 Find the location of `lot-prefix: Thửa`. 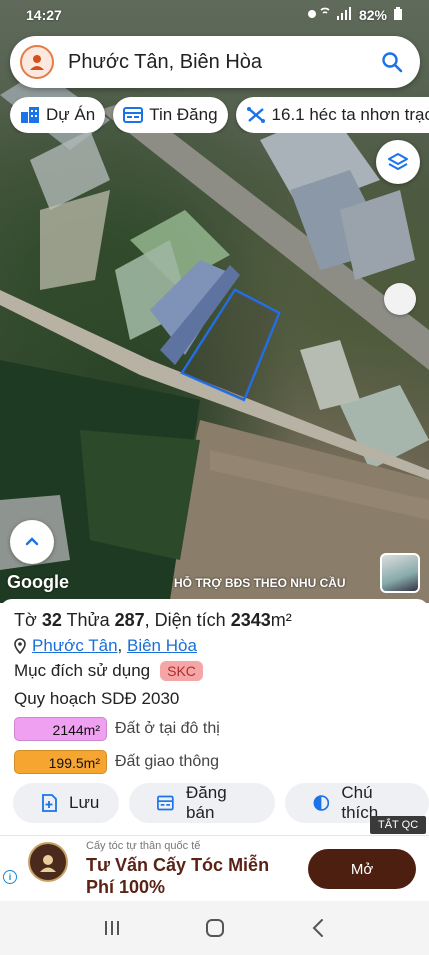

lot-prefix: Thửa is located at coordinates (88, 620).